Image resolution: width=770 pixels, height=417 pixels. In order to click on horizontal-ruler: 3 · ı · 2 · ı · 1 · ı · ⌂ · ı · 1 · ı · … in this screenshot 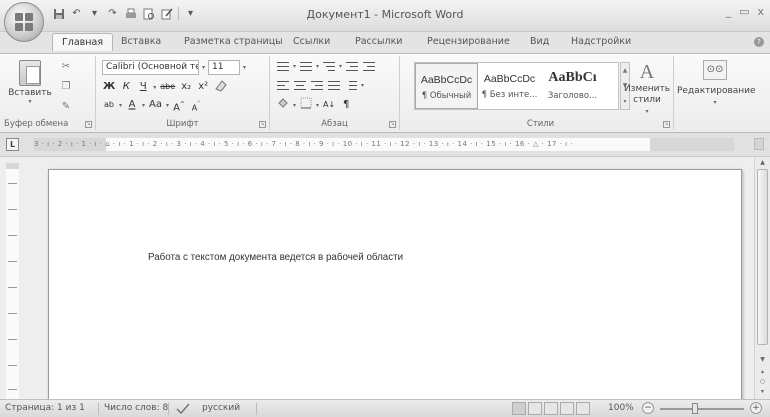, I will do `click(384, 144)`.